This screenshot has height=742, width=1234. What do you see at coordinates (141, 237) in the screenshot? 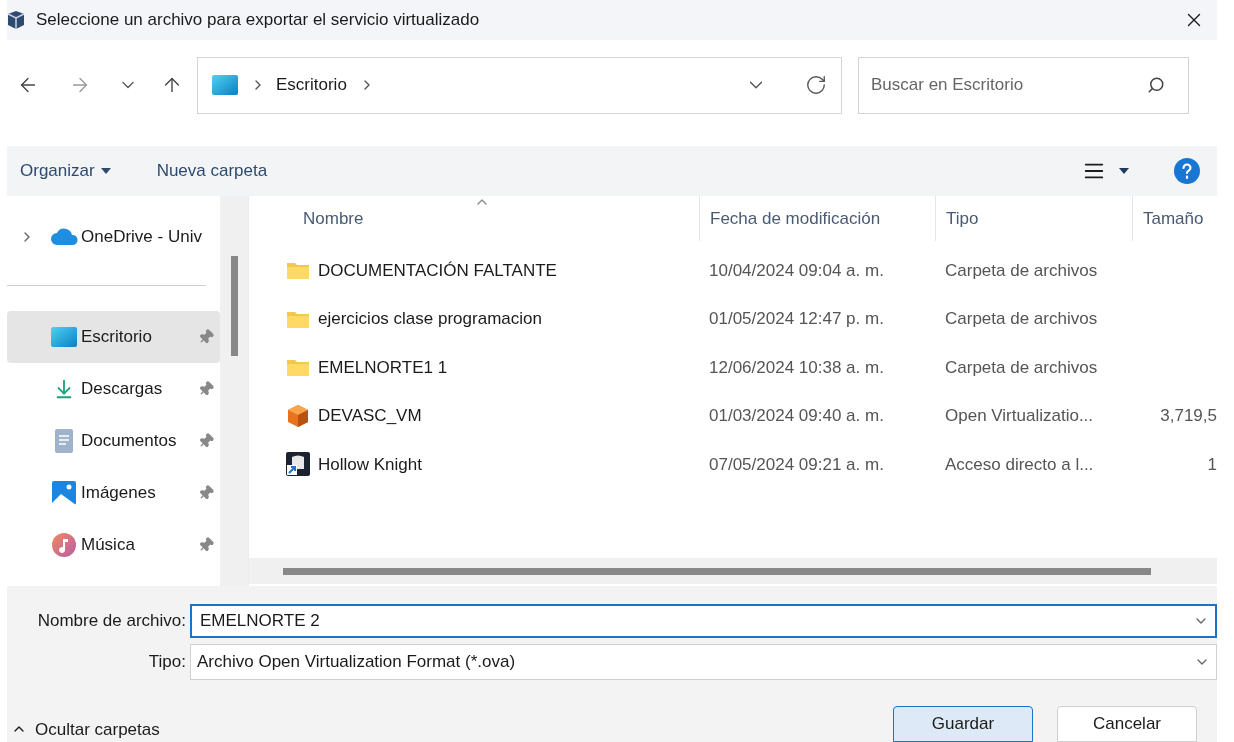
I see `sidebar-label: OneDrive - Univ` at bounding box center [141, 237].